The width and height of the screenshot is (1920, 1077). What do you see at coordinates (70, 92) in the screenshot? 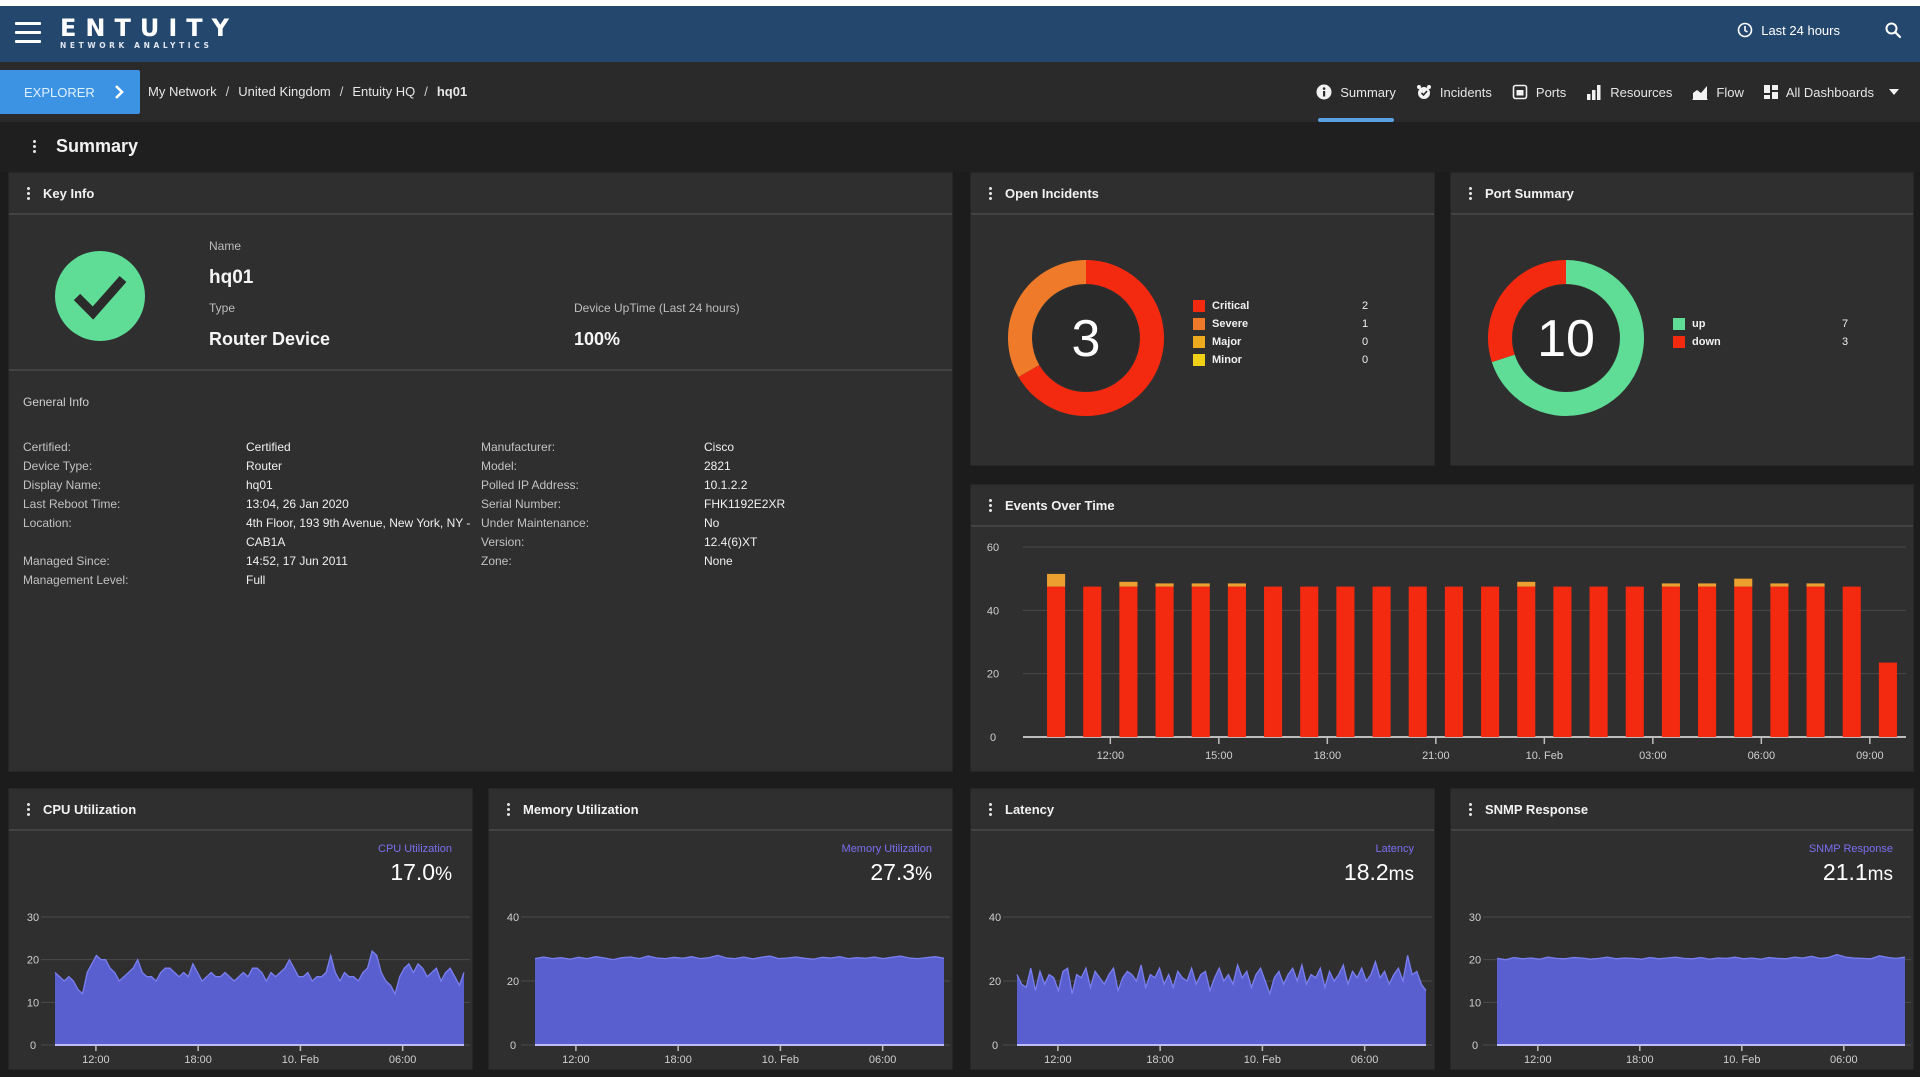
I see `explorer-button: EXPLORER` at bounding box center [70, 92].